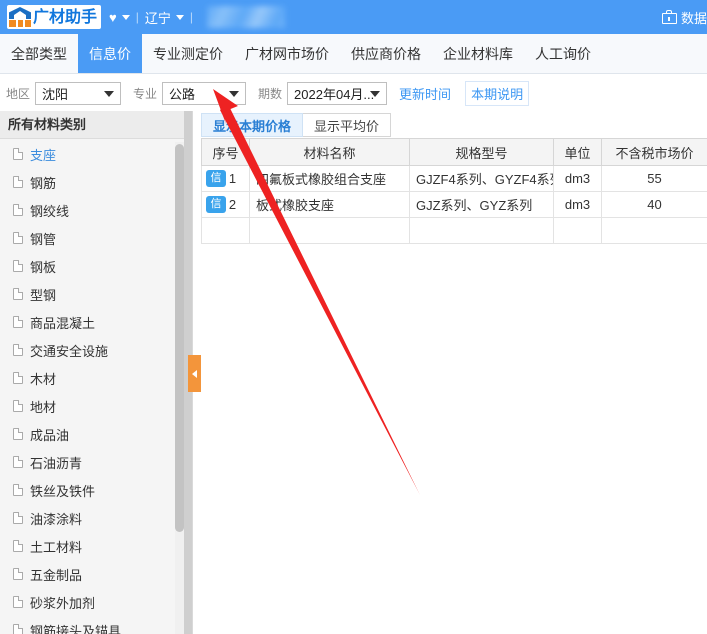  I want to click on column-header-price-excl-tax: 不含税市场价, so click(654, 152).